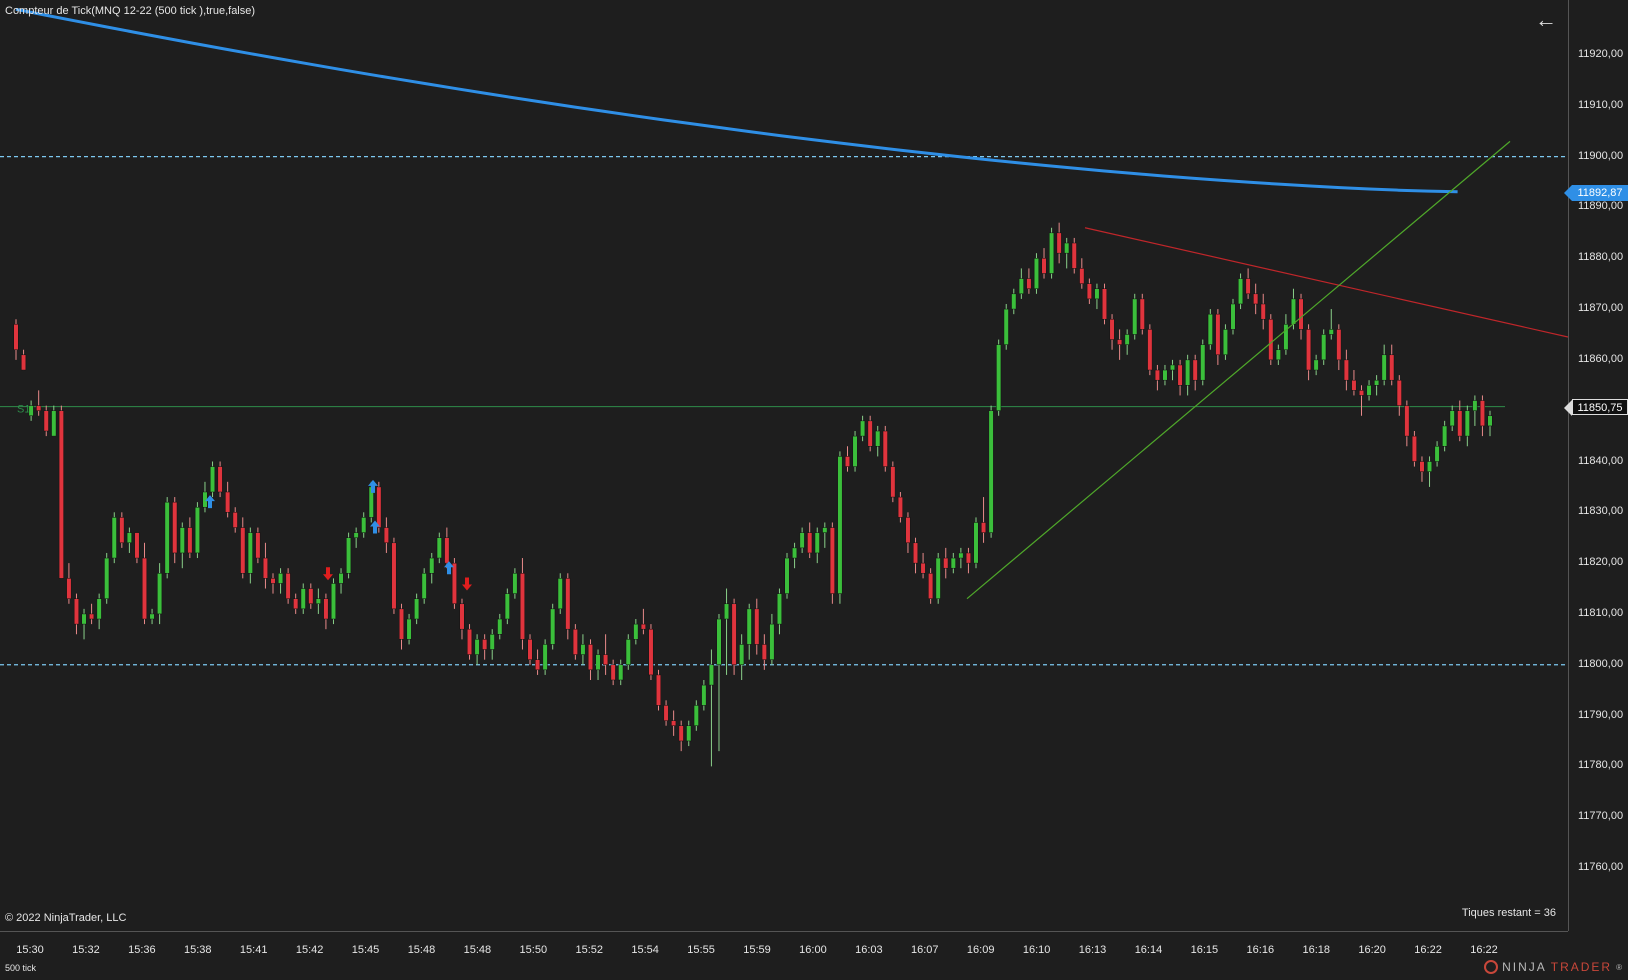 The image size is (1628, 980). Describe the element at coordinates (533, 950) in the screenshot. I see `time-tick-label: 15:50` at that location.